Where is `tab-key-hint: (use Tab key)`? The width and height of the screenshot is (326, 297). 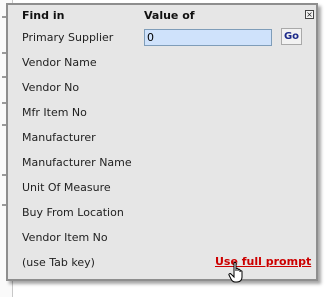 tab-key-hint: (use Tab key) is located at coordinates (58, 262).